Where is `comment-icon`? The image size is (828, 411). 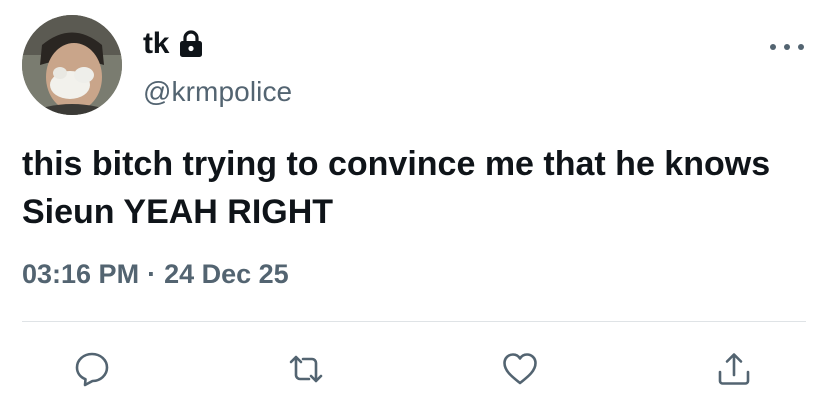 comment-icon is located at coordinates (92, 369).